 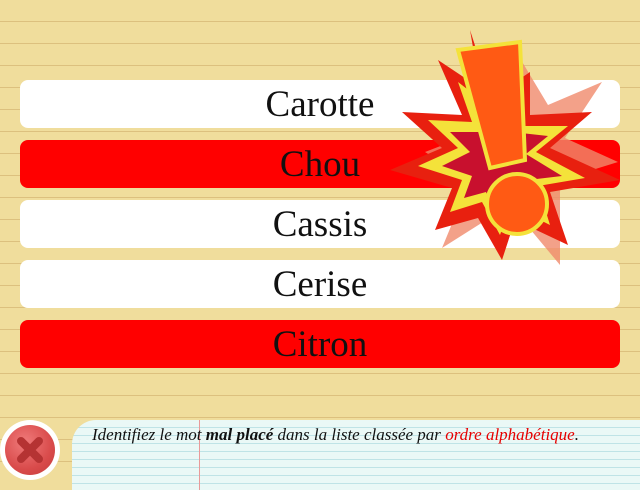 What do you see at coordinates (320, 284) in the screenshot?
I see `word-option-cerise: Cerise` at bounding box center [320, 284].